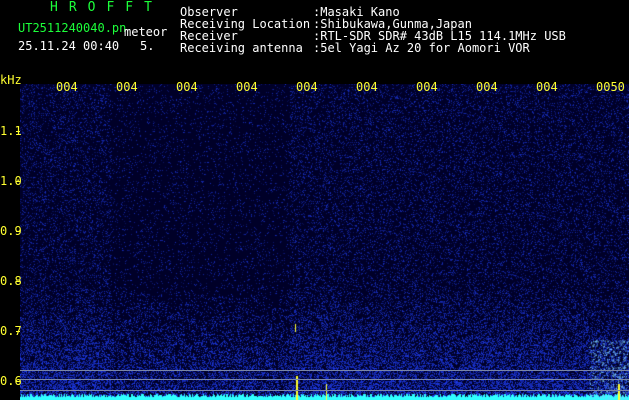  What do you see at coordinates (11, 331) in the screenshot?
I see `y-tick-label: 0.7` at bounding box center [11, 331].